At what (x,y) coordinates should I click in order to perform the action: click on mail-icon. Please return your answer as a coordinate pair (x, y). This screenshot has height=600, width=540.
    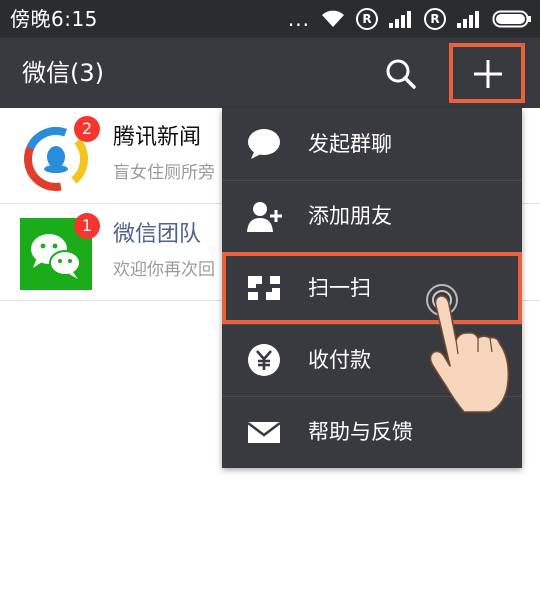
    Looking at the image, I should click on (264, 432).